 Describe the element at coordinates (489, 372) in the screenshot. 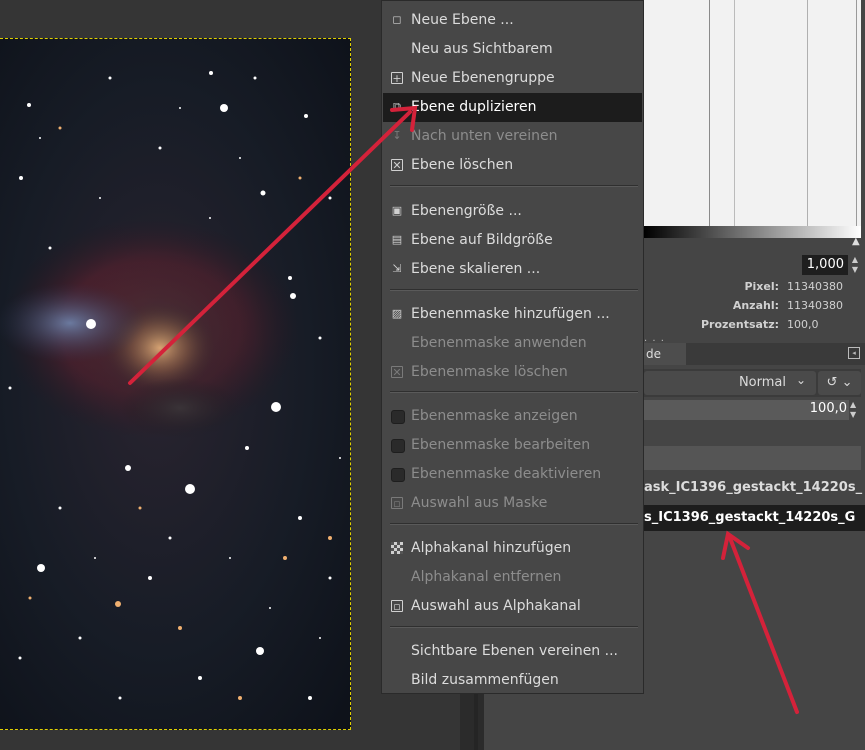

I see `menu-item-label: Ebenenmaske löschen` at that location.